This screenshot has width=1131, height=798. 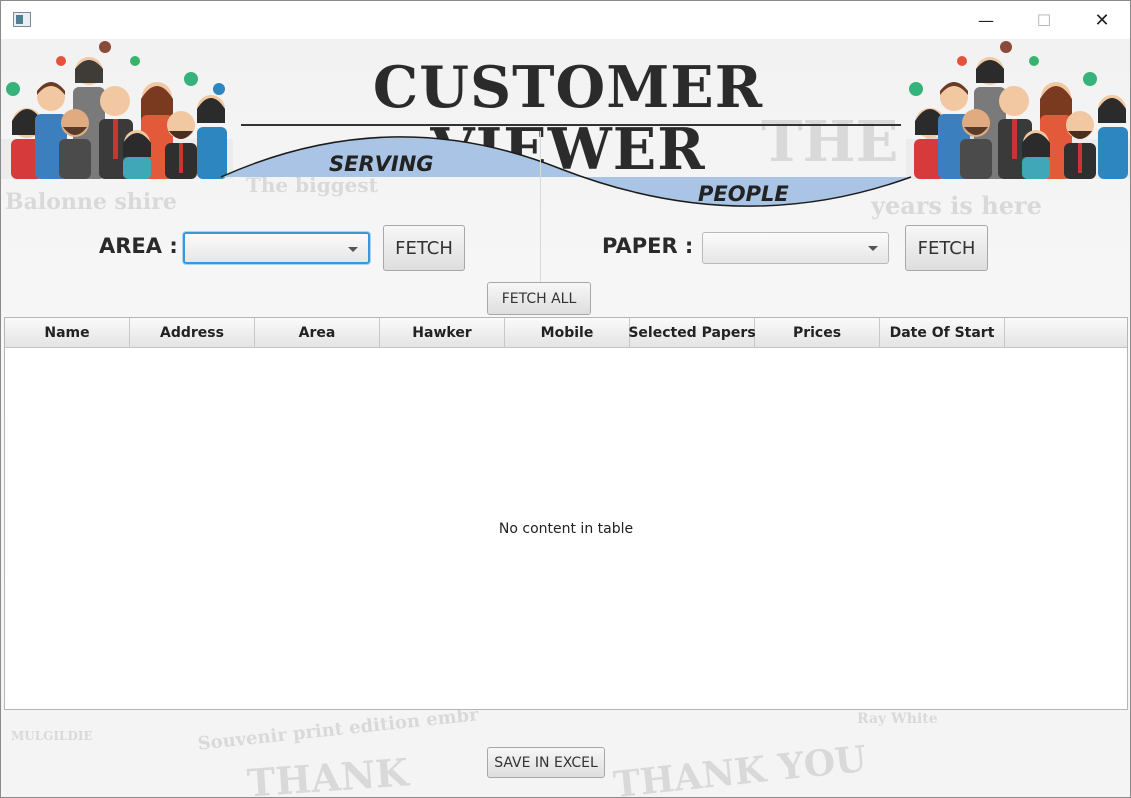 I want to click on minimize-button: —, so click(x=986, y=20).